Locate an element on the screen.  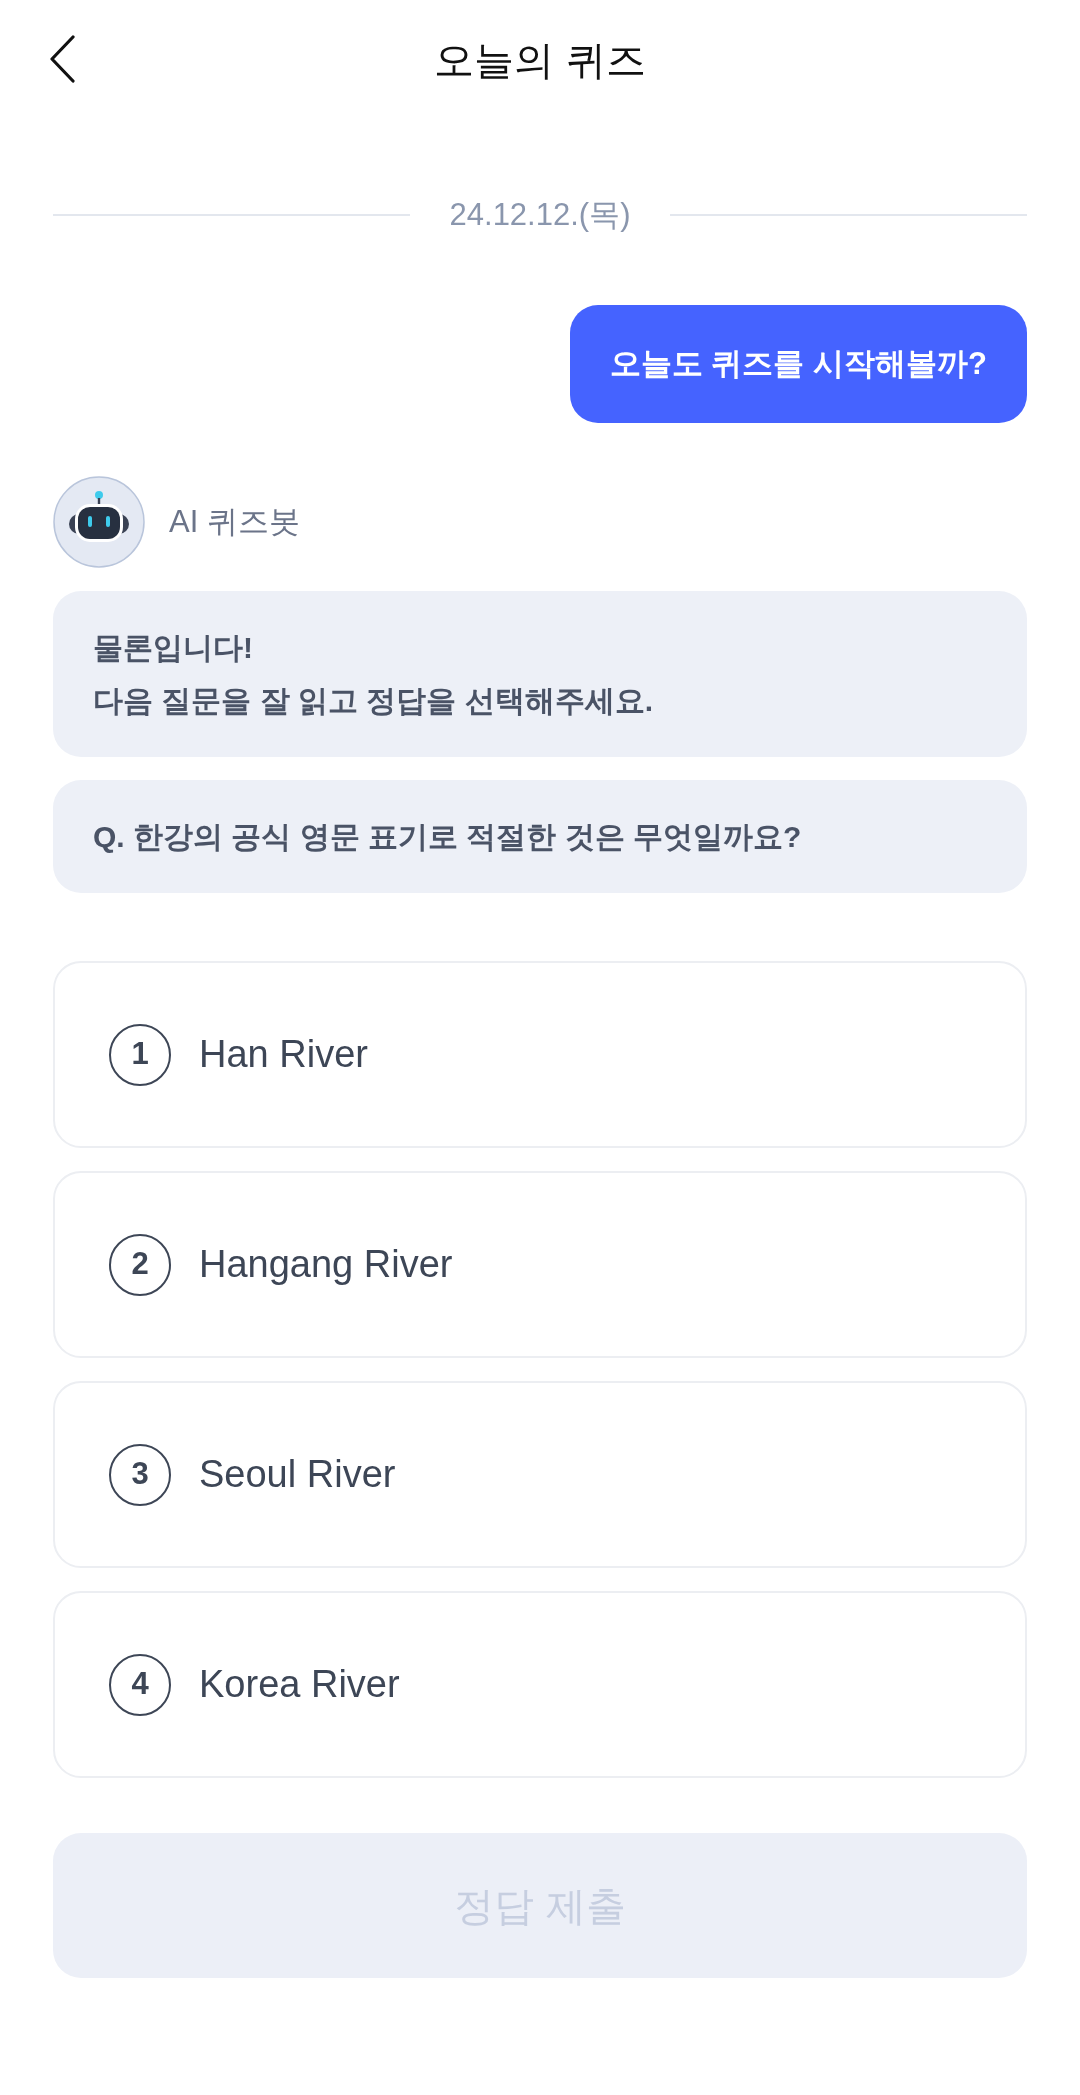
page-title: 오늘의 퀴즈 is located at coordinates (540, 60).